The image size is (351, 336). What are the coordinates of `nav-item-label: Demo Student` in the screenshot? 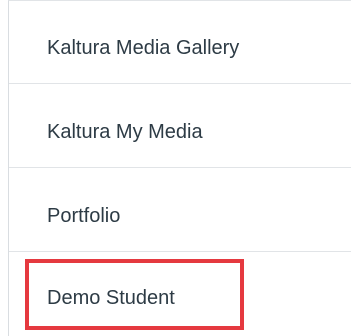 It's located at (111, 298).